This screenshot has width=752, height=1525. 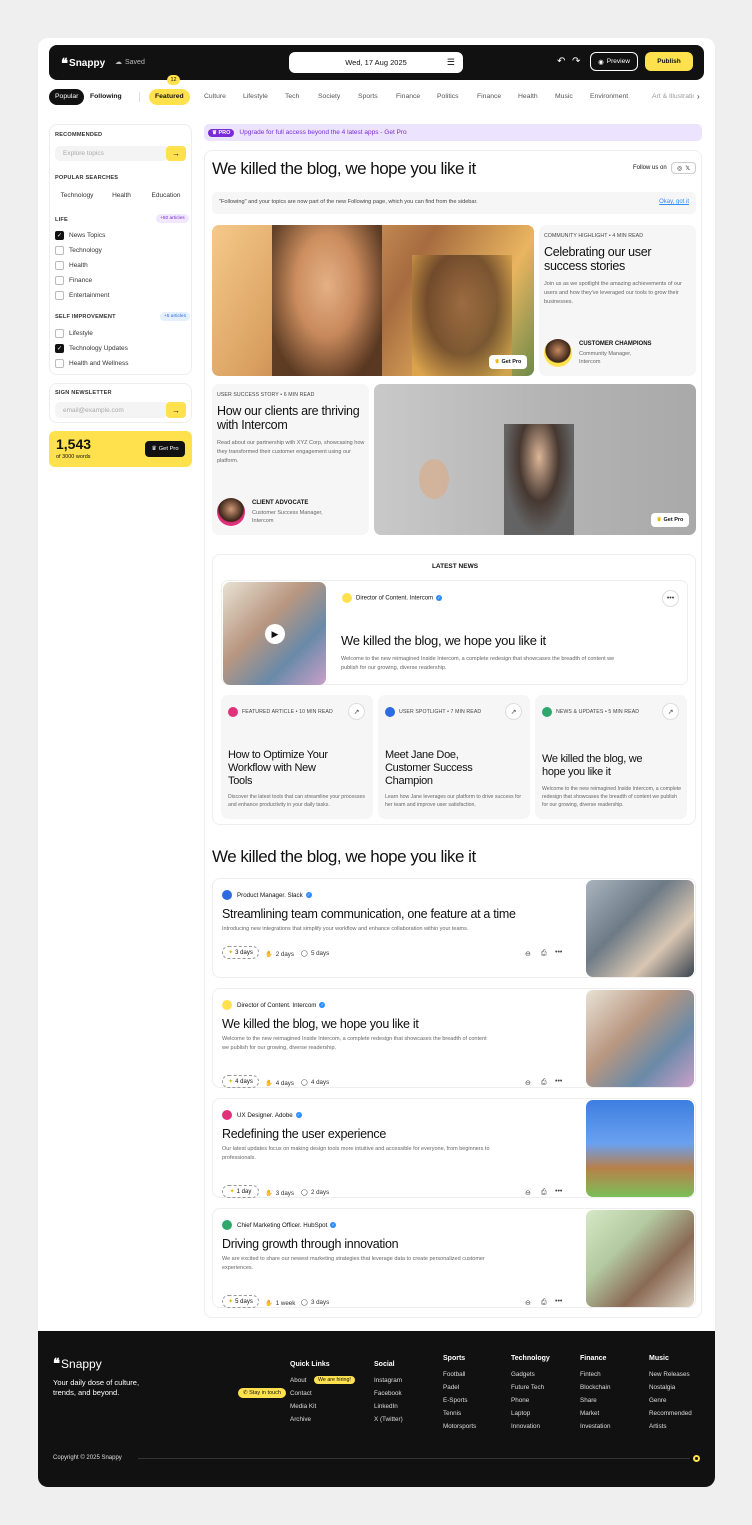 What do you see at coordinates (368, 97) in the screenshot?
I see `tab-sports: Sports` at bounding box center [368, 97].